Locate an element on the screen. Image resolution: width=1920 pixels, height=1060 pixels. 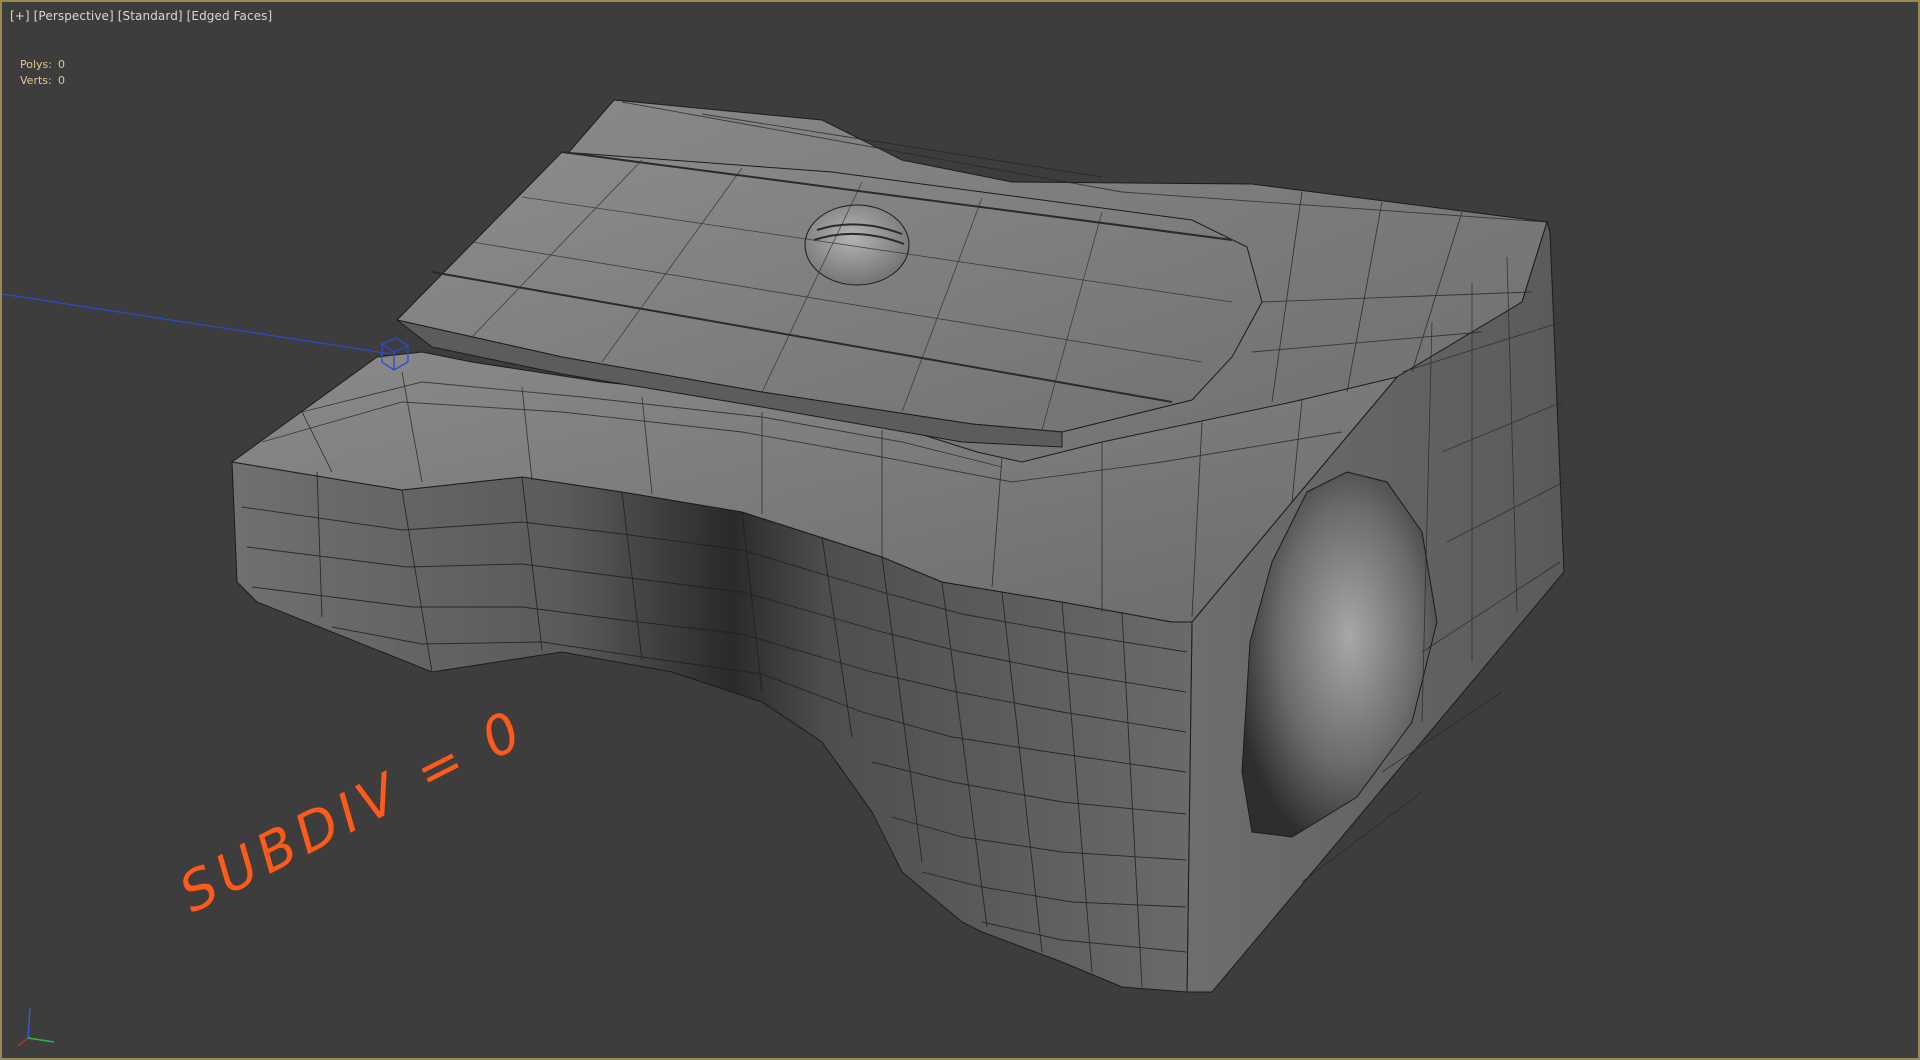
polys-stat: Polys: 0 is located at coordinates (42, 65).